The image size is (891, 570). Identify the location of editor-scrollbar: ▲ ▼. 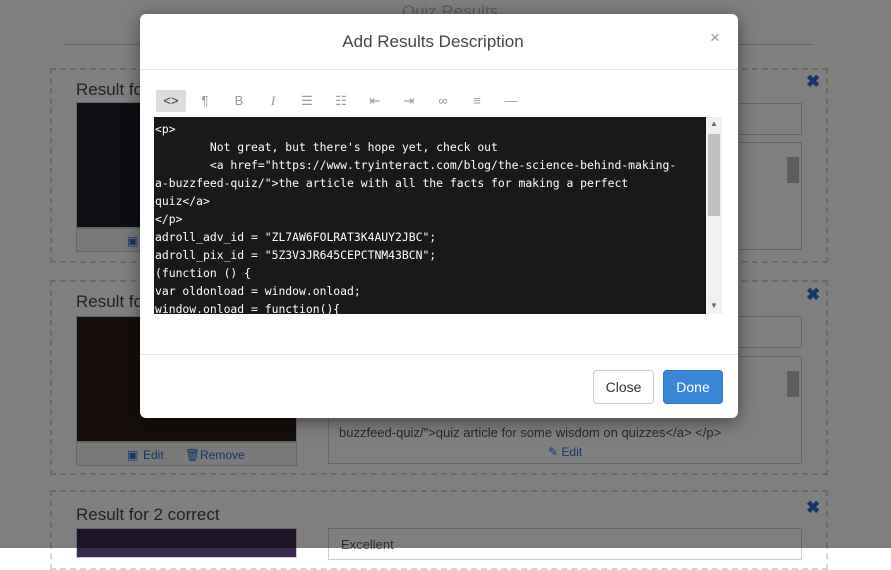
(714, 215).